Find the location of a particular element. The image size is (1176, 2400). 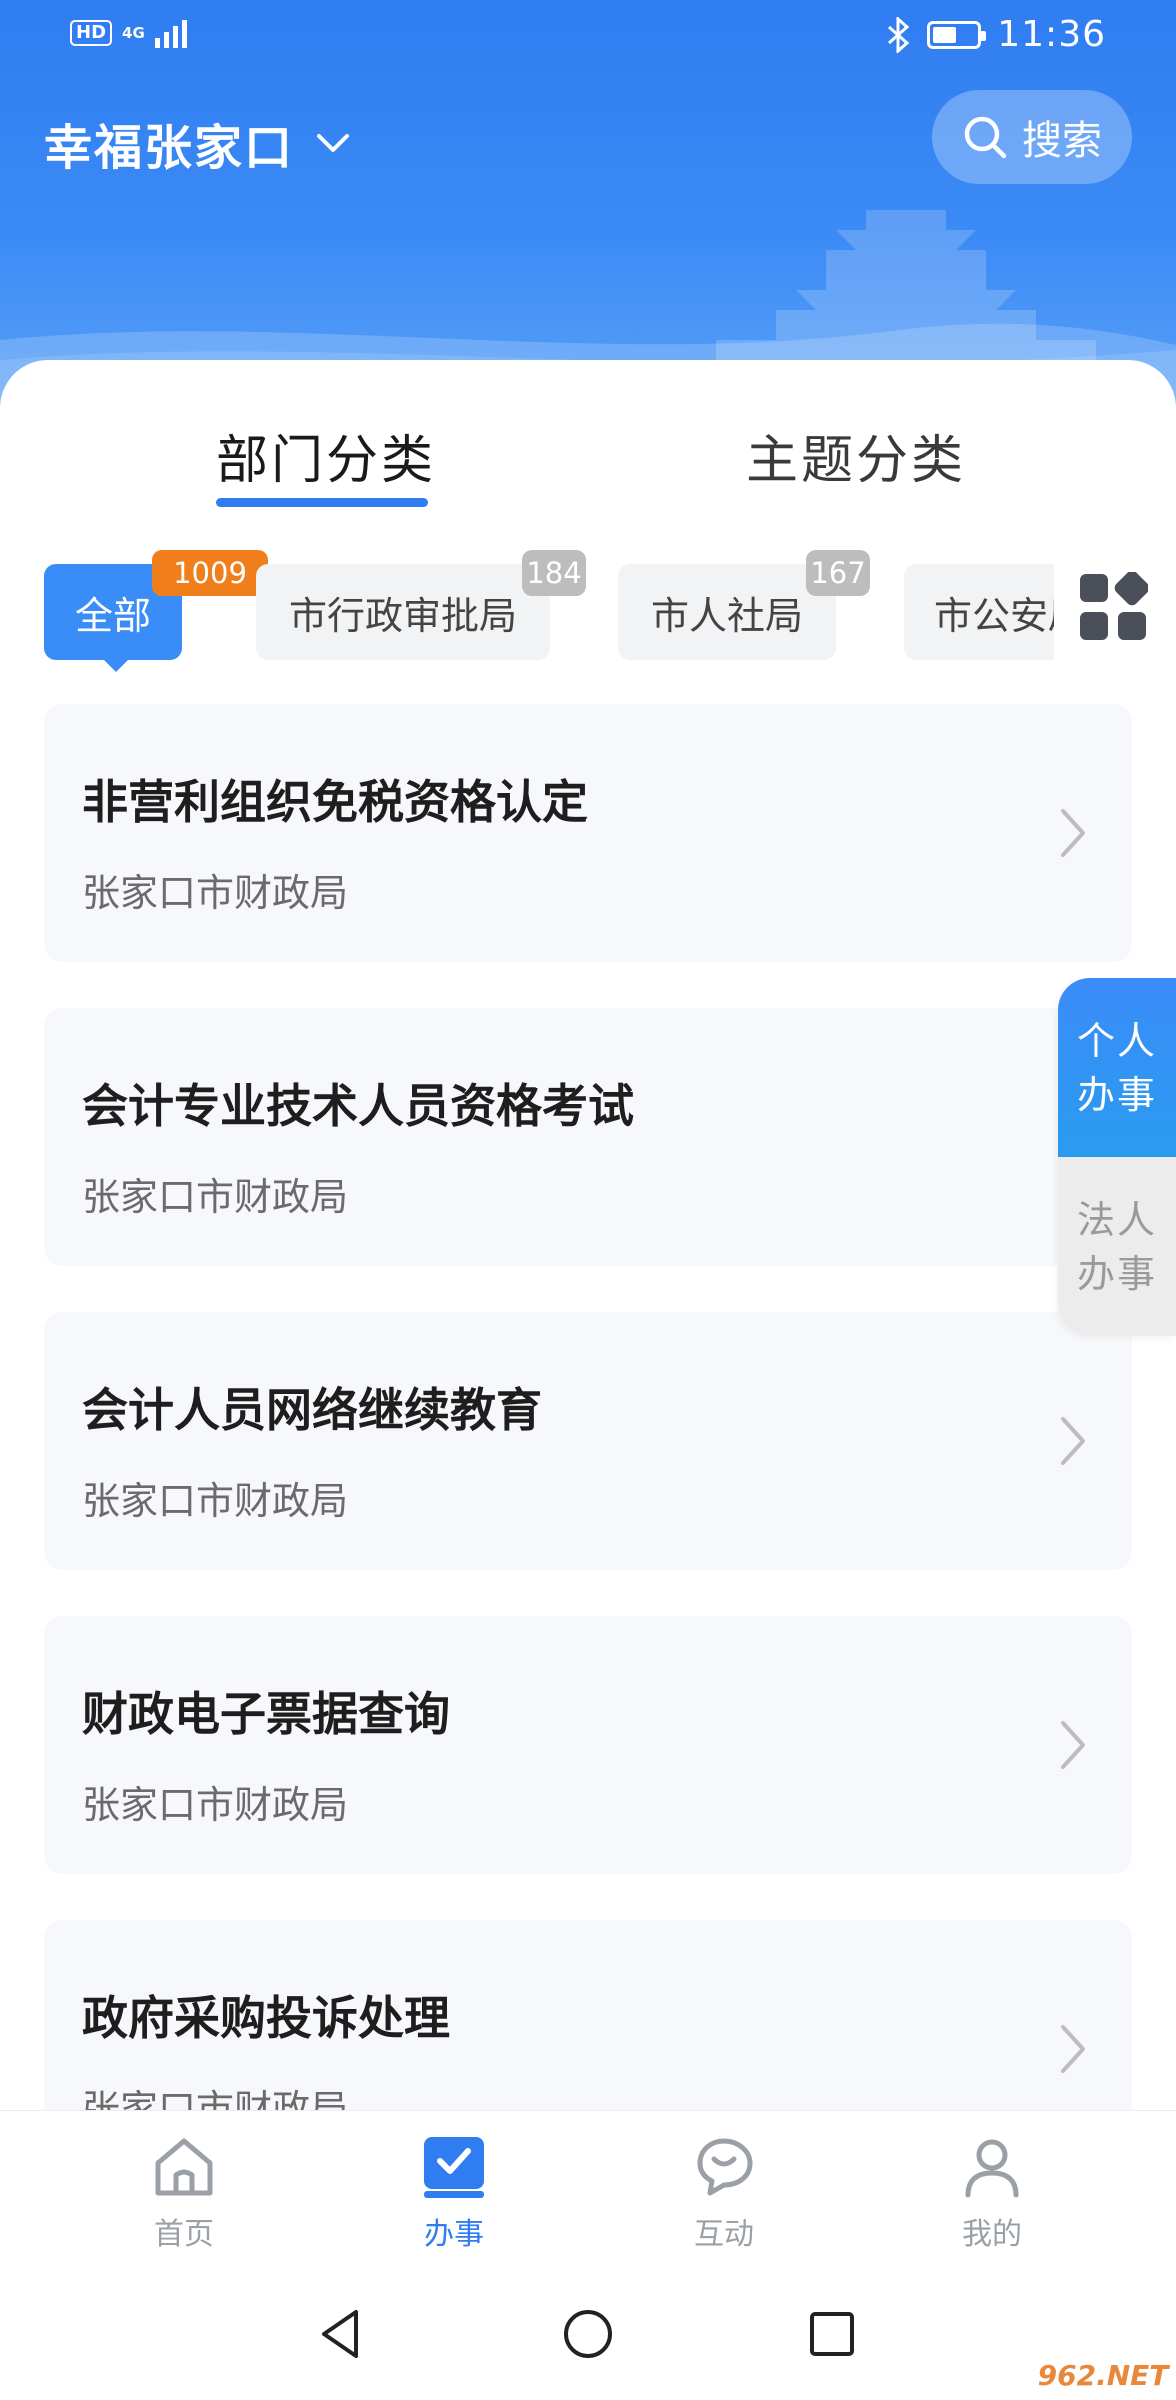

search-icon is located at coordinates (985, 137).